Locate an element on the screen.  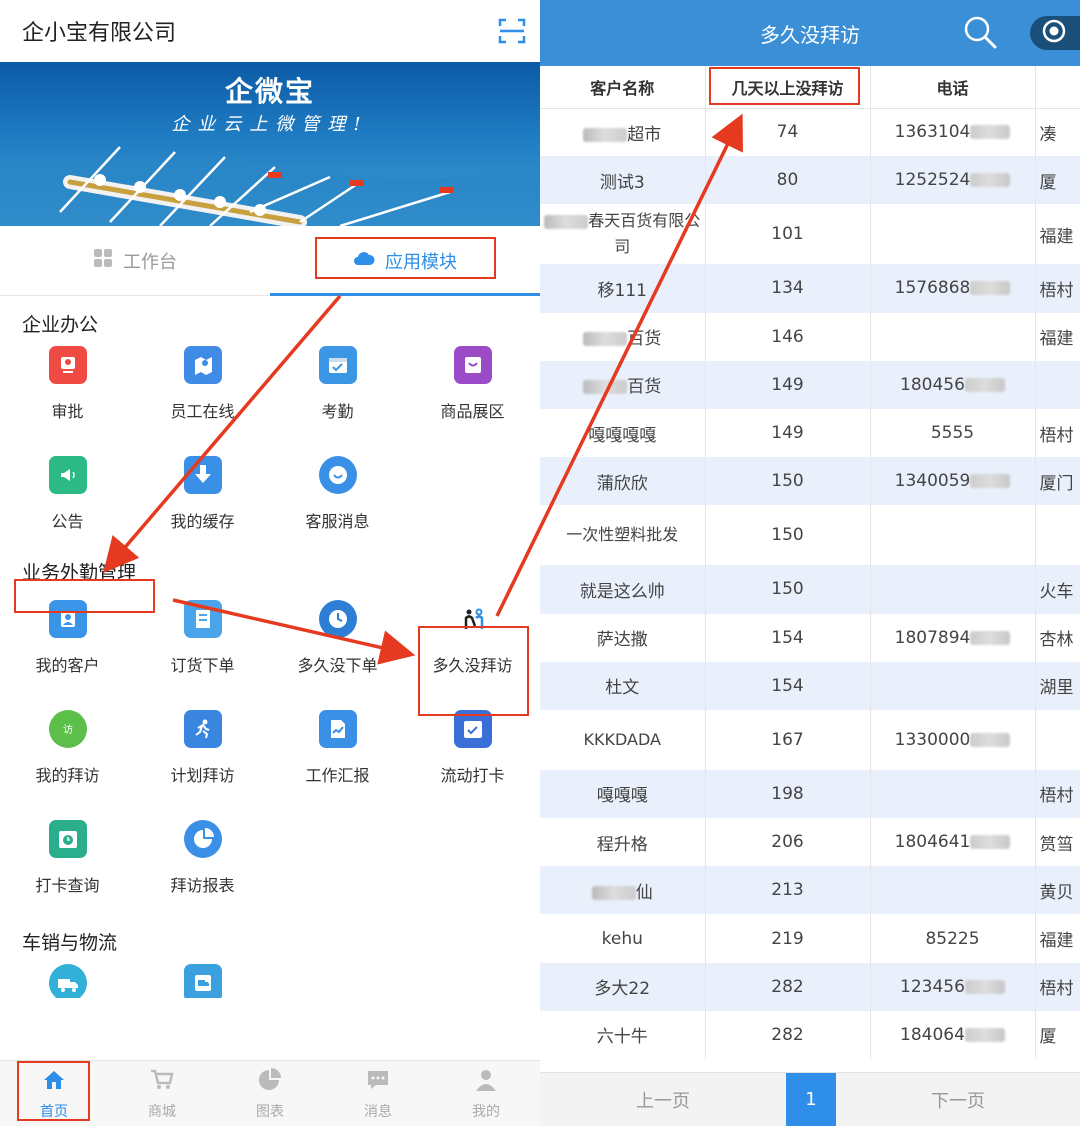
module-item: 考勤 is located at coordinates (337, 395).